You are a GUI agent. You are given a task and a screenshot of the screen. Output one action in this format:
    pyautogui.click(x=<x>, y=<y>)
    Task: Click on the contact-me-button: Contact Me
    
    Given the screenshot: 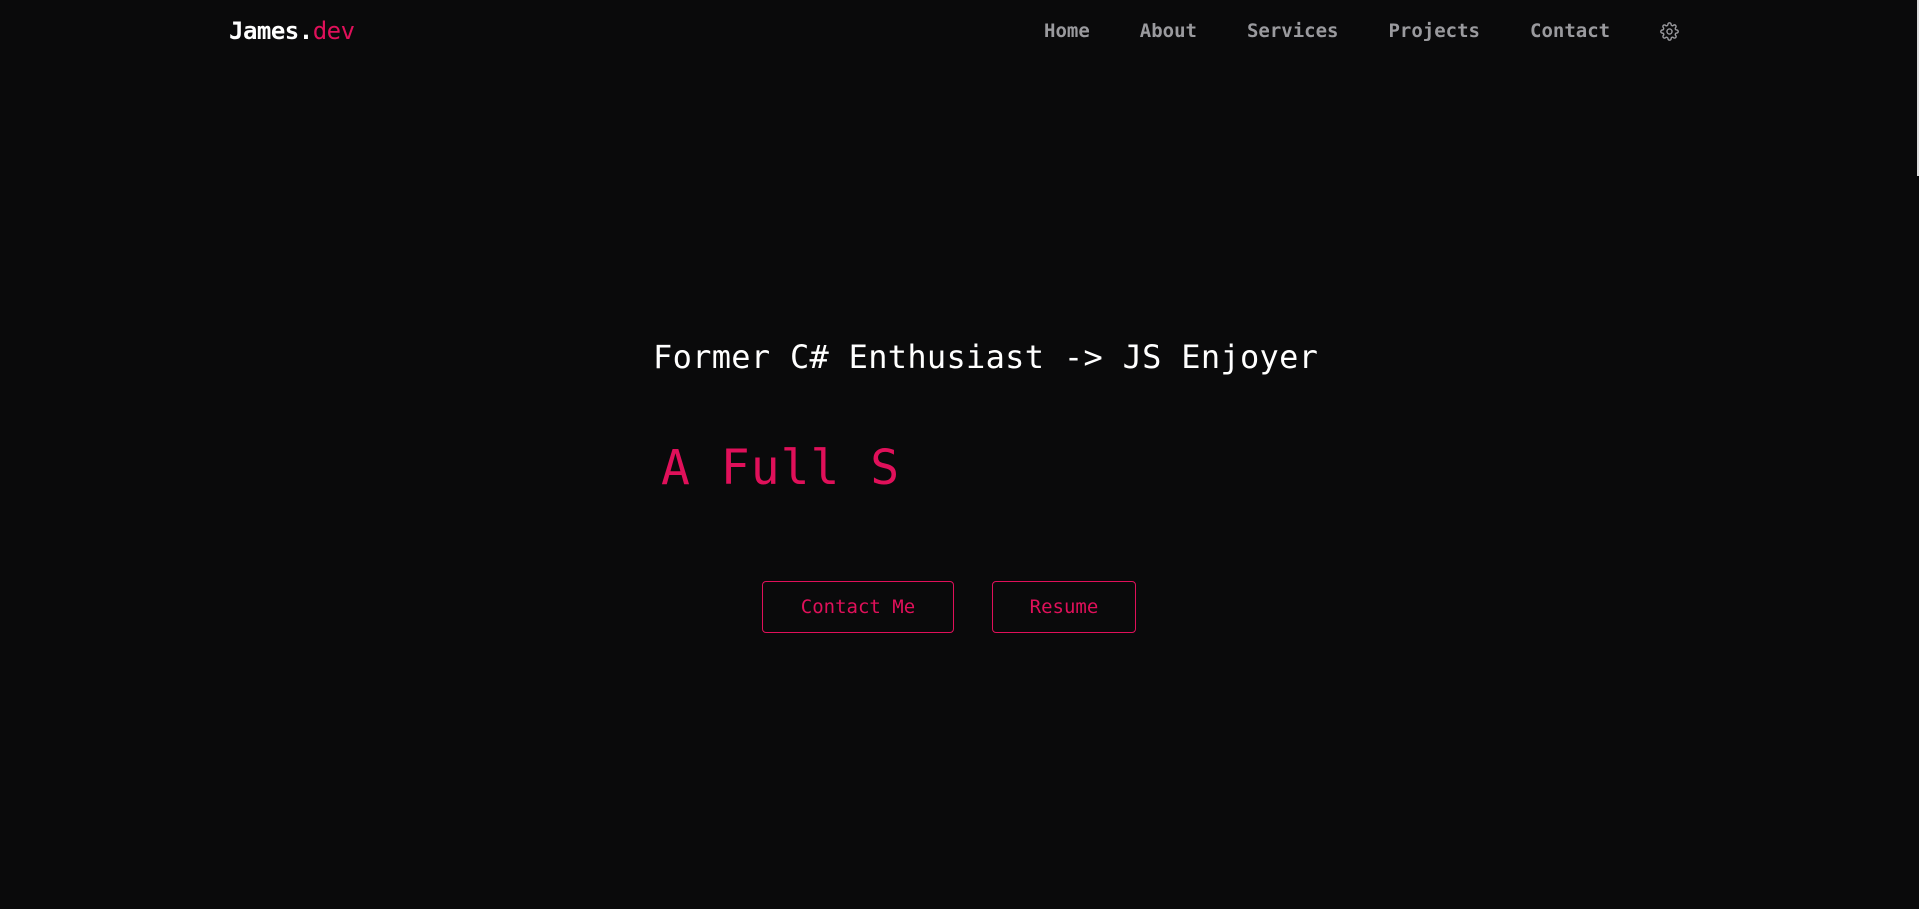 What is the action you would take?
    pyautogui.click(x=858, y=607)
    